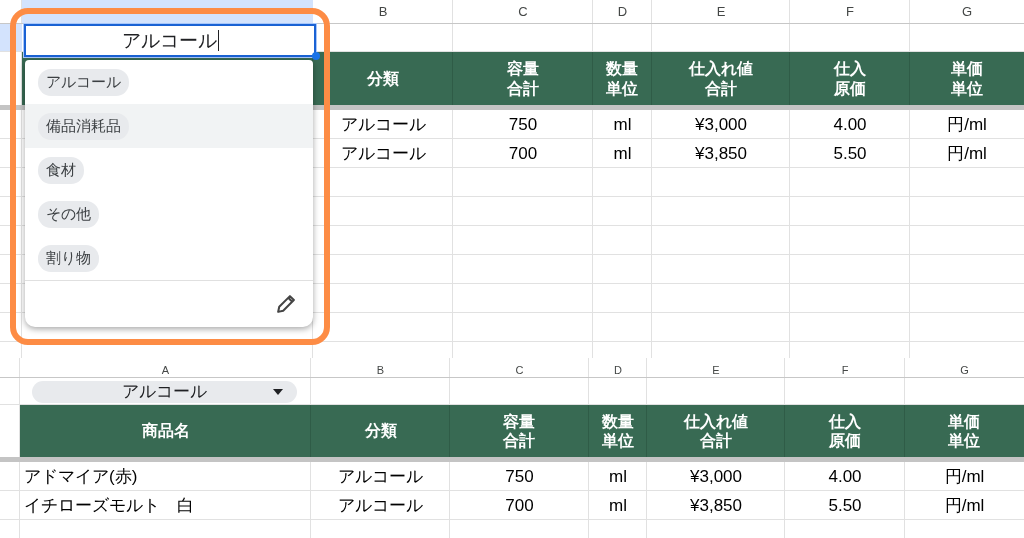 The height and width of the screenshot is (538, 1024). Describe the element at coordinates (109, 506) in the screenshot. I see `table-cell-text: イチローズモルト 白` at that location.